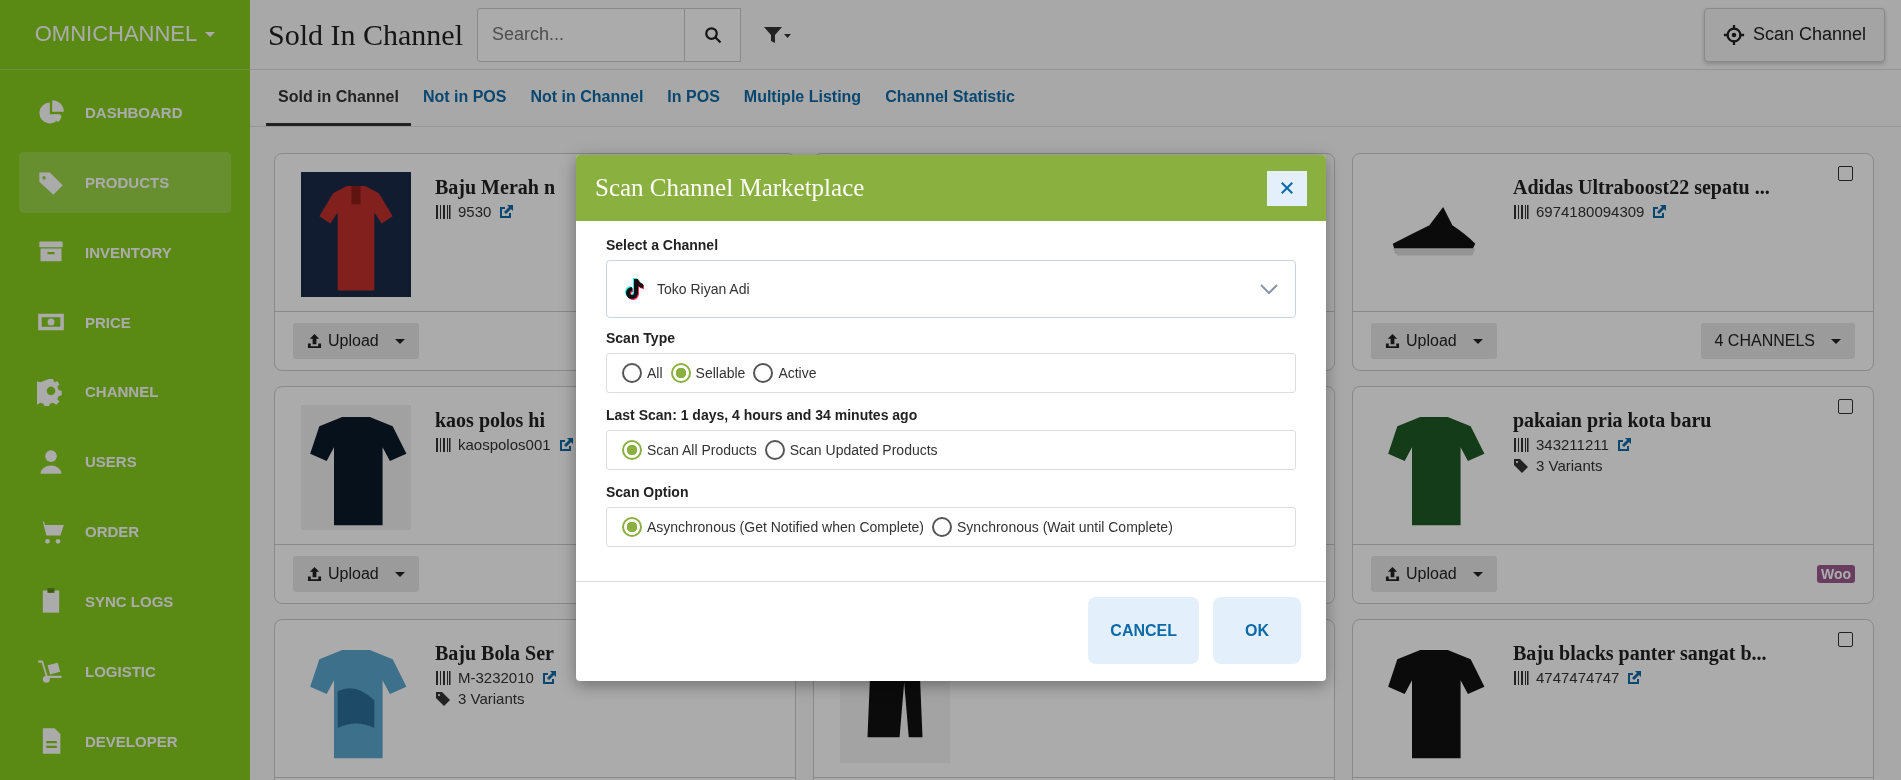 This screenshot has height=780, width=1901. Describe the element at coordinates (475, 211) in the screenshot. I see `sku-text: 9530` at that location.